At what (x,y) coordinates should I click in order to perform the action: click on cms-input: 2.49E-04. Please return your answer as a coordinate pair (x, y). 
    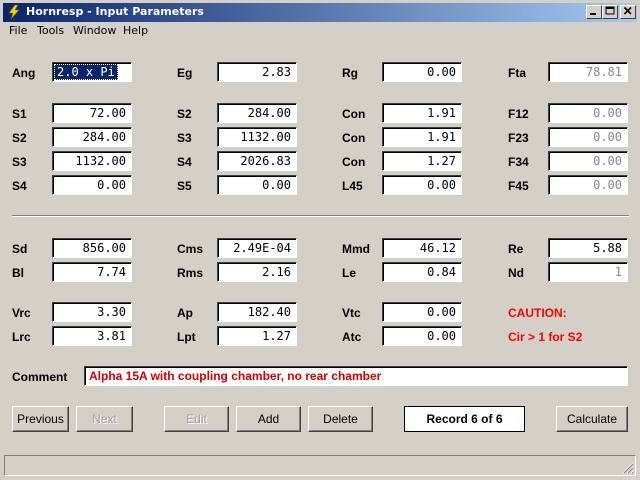
    Looking at the image, I should click on (257, 248).